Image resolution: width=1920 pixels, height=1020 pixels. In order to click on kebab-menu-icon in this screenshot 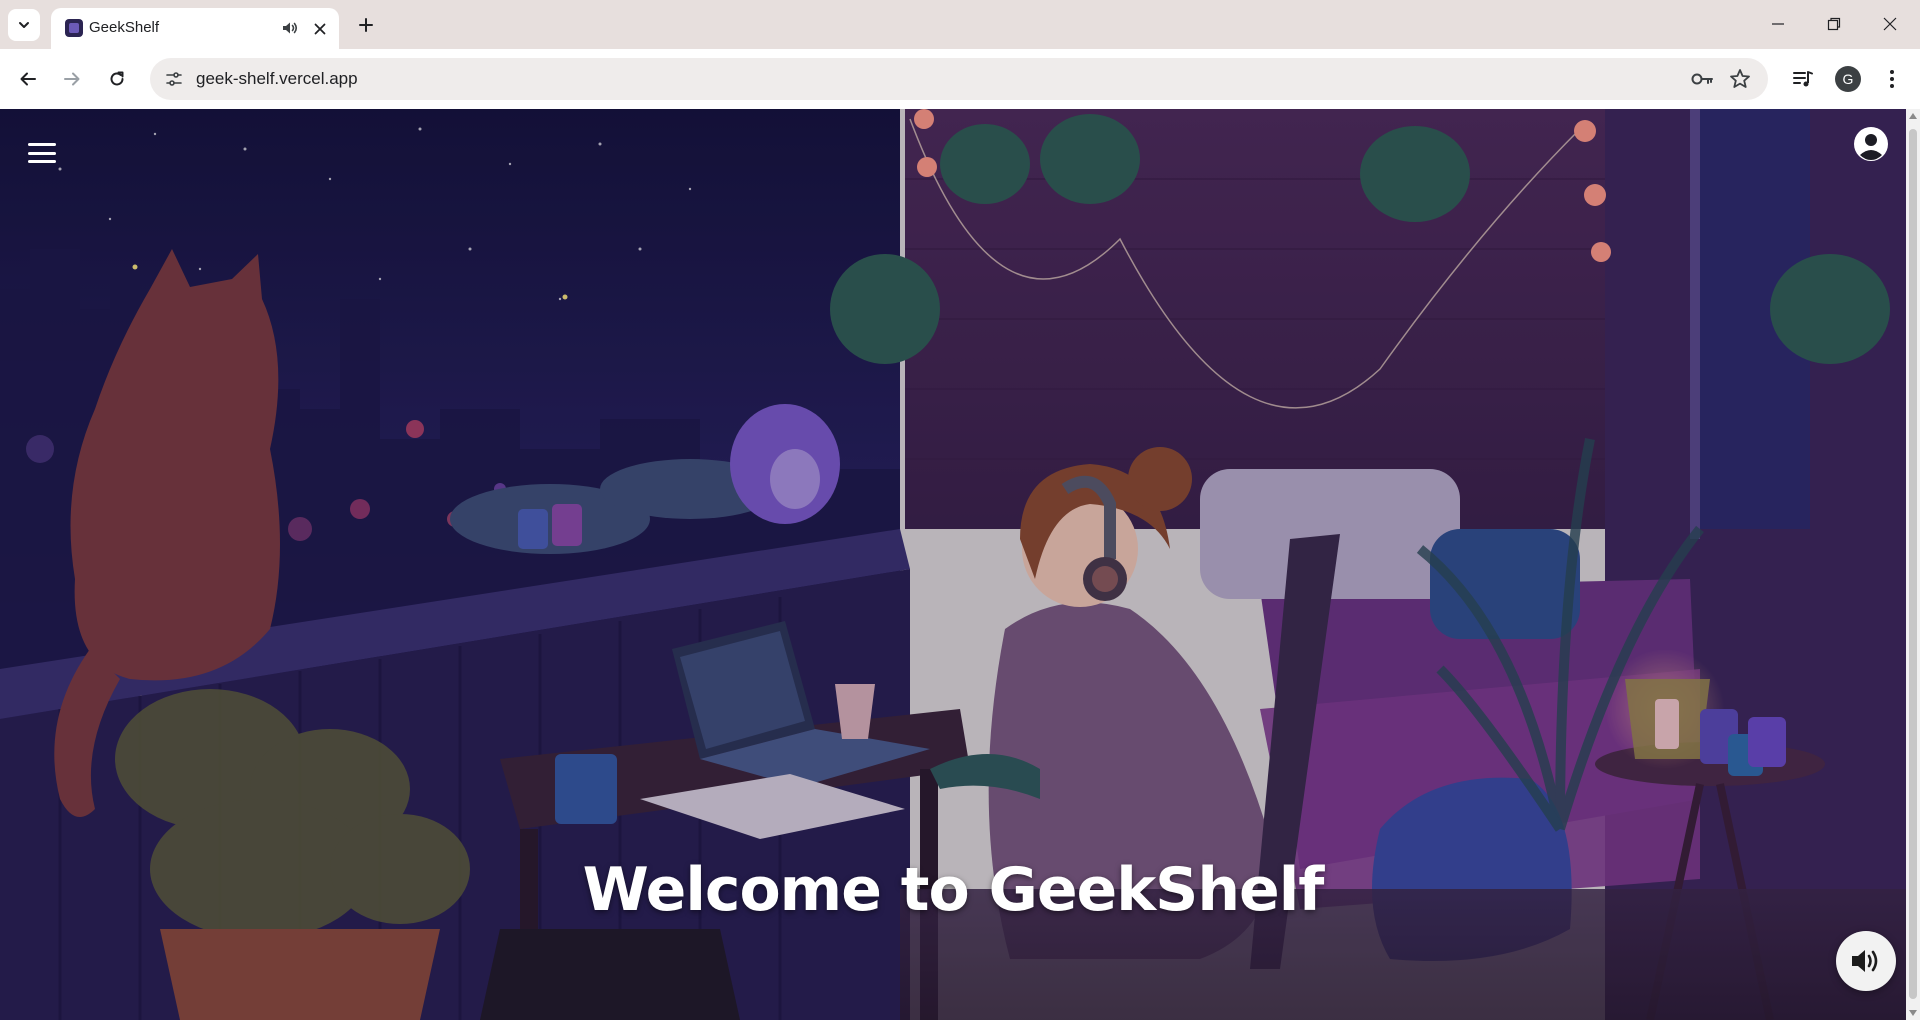, I will do `click(1892, 79)`.